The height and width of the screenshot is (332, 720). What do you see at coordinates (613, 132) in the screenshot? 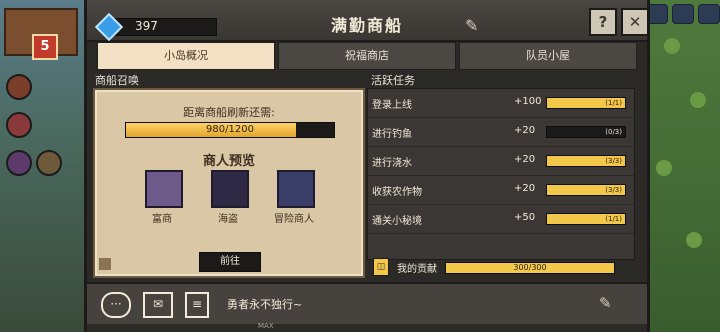
I see `task-progress-text: (0/3)` at bounding box center [613, 132].